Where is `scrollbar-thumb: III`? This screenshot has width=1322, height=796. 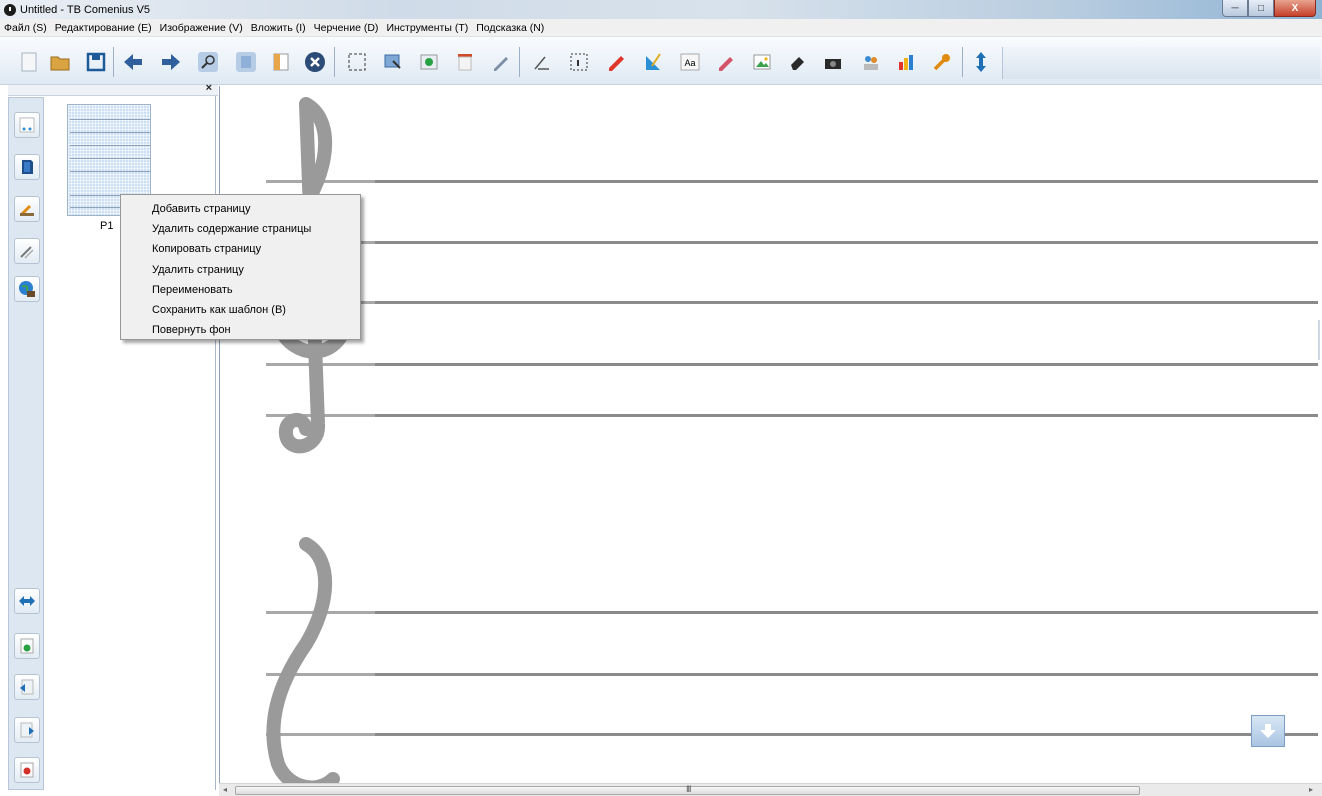 scrollbar-thumb: III is located at coordinates (687, 789).